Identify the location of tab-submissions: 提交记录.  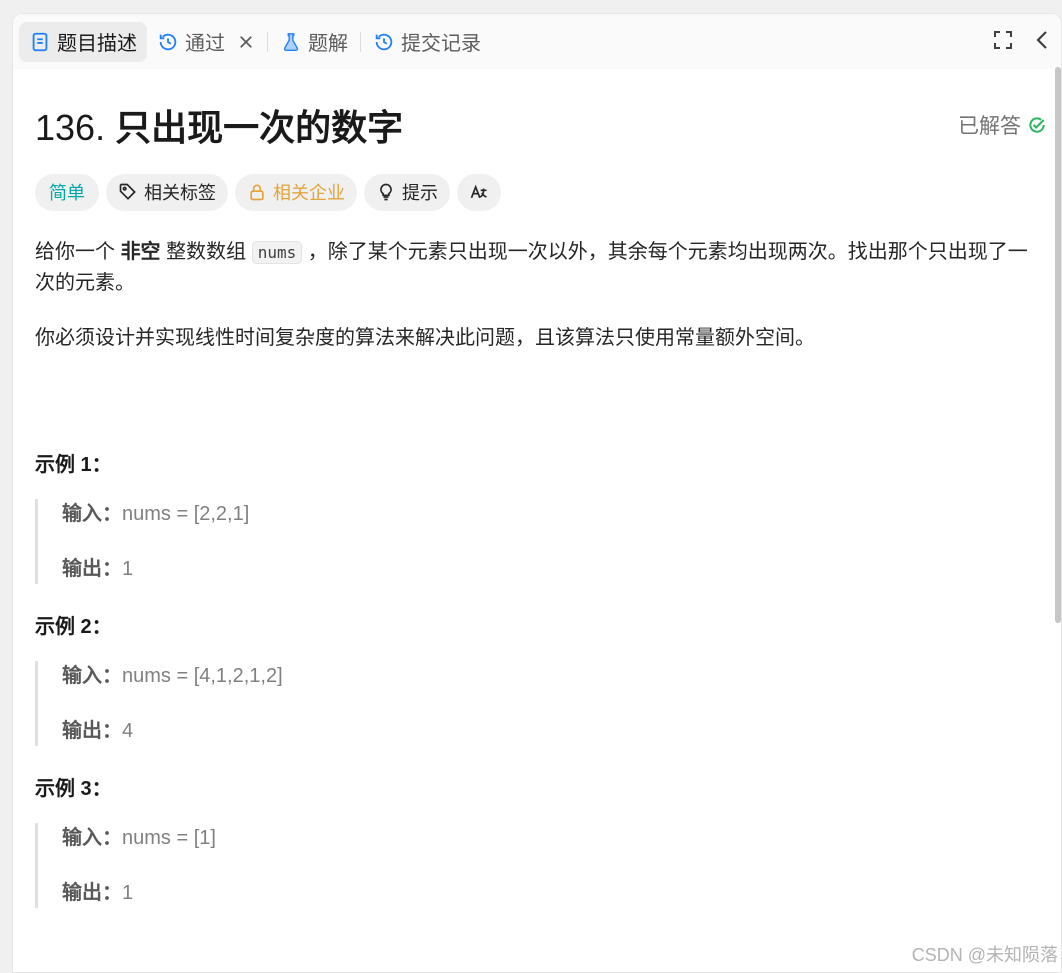
(427, 42).